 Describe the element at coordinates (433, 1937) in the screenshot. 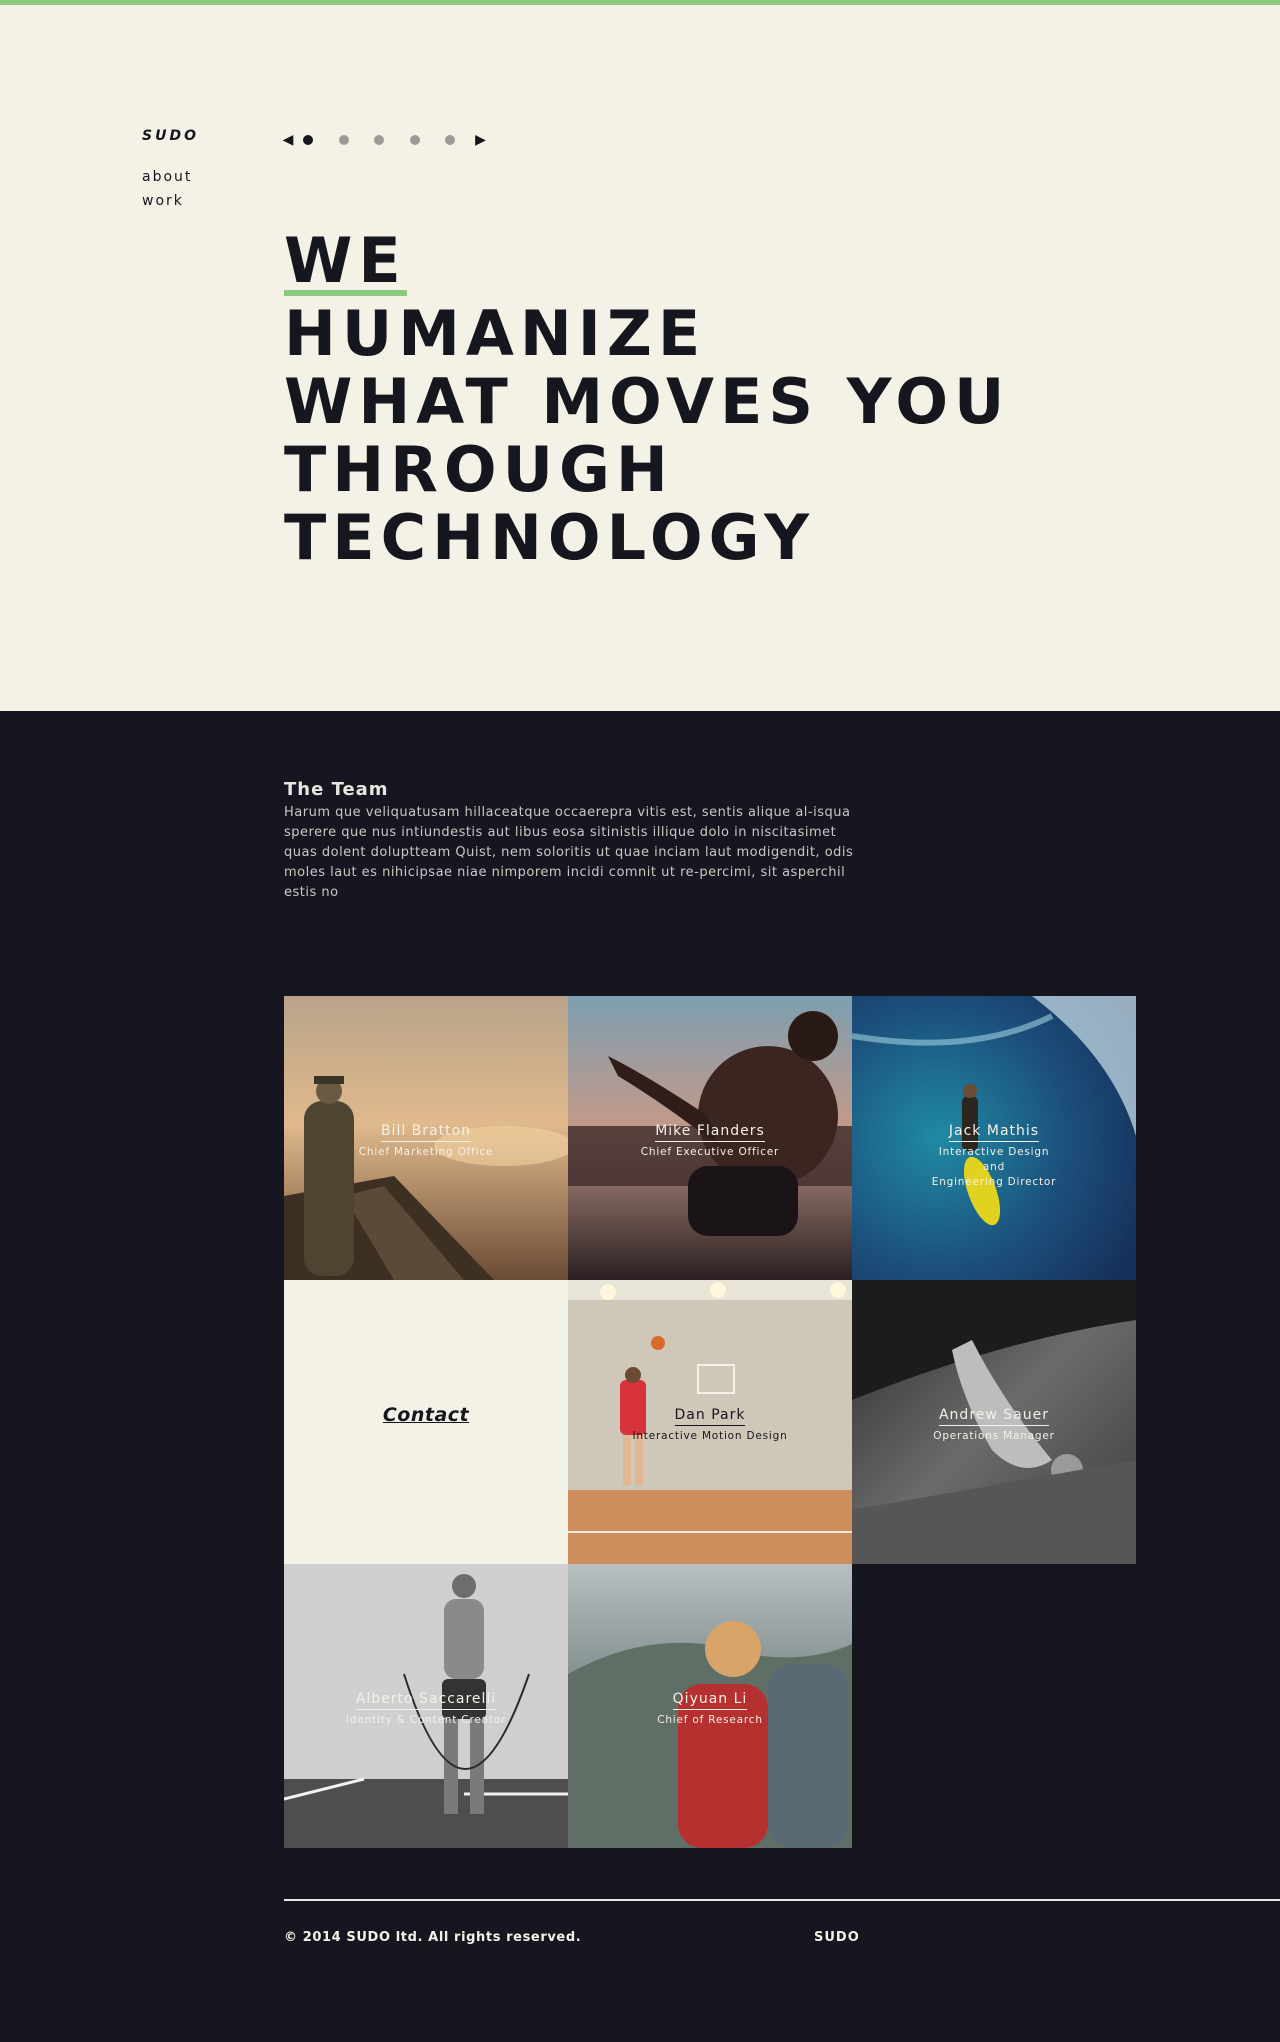

I see `footer-copyright: © 2014 SUDO ltd. All rights reserved.` at that location.